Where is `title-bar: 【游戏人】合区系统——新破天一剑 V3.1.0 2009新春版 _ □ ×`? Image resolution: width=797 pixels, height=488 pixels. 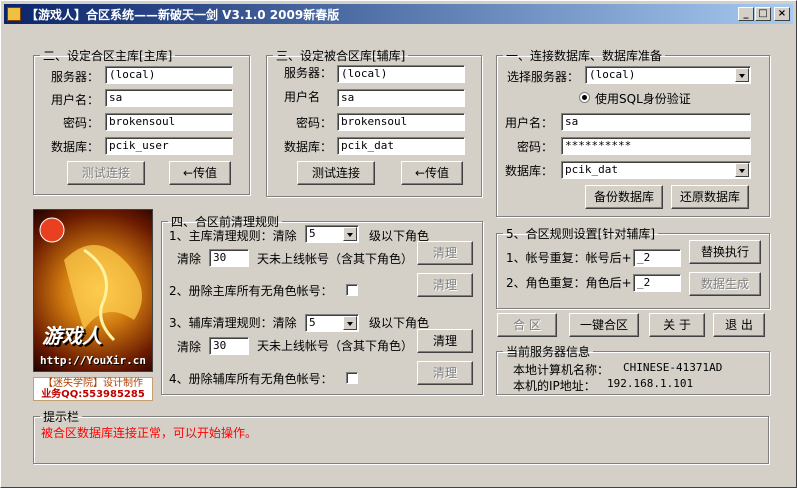 title-bar: 【游戏人】合区系统——新破天一剑 V3.1.0 2009新春版 _ □ × is located at coordinates (398, 14).